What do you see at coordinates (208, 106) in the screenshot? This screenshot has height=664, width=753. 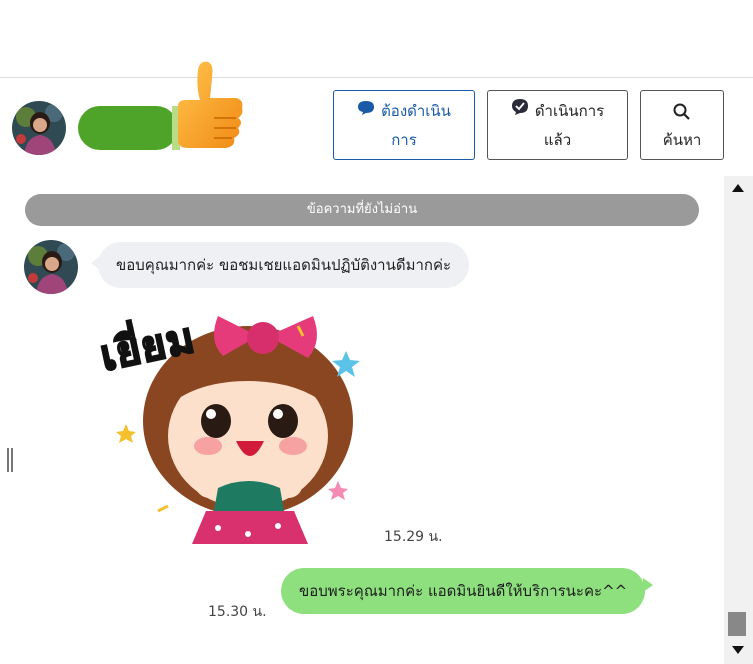 I see `thumbs-up-icon` at bounding box center [208, 106].